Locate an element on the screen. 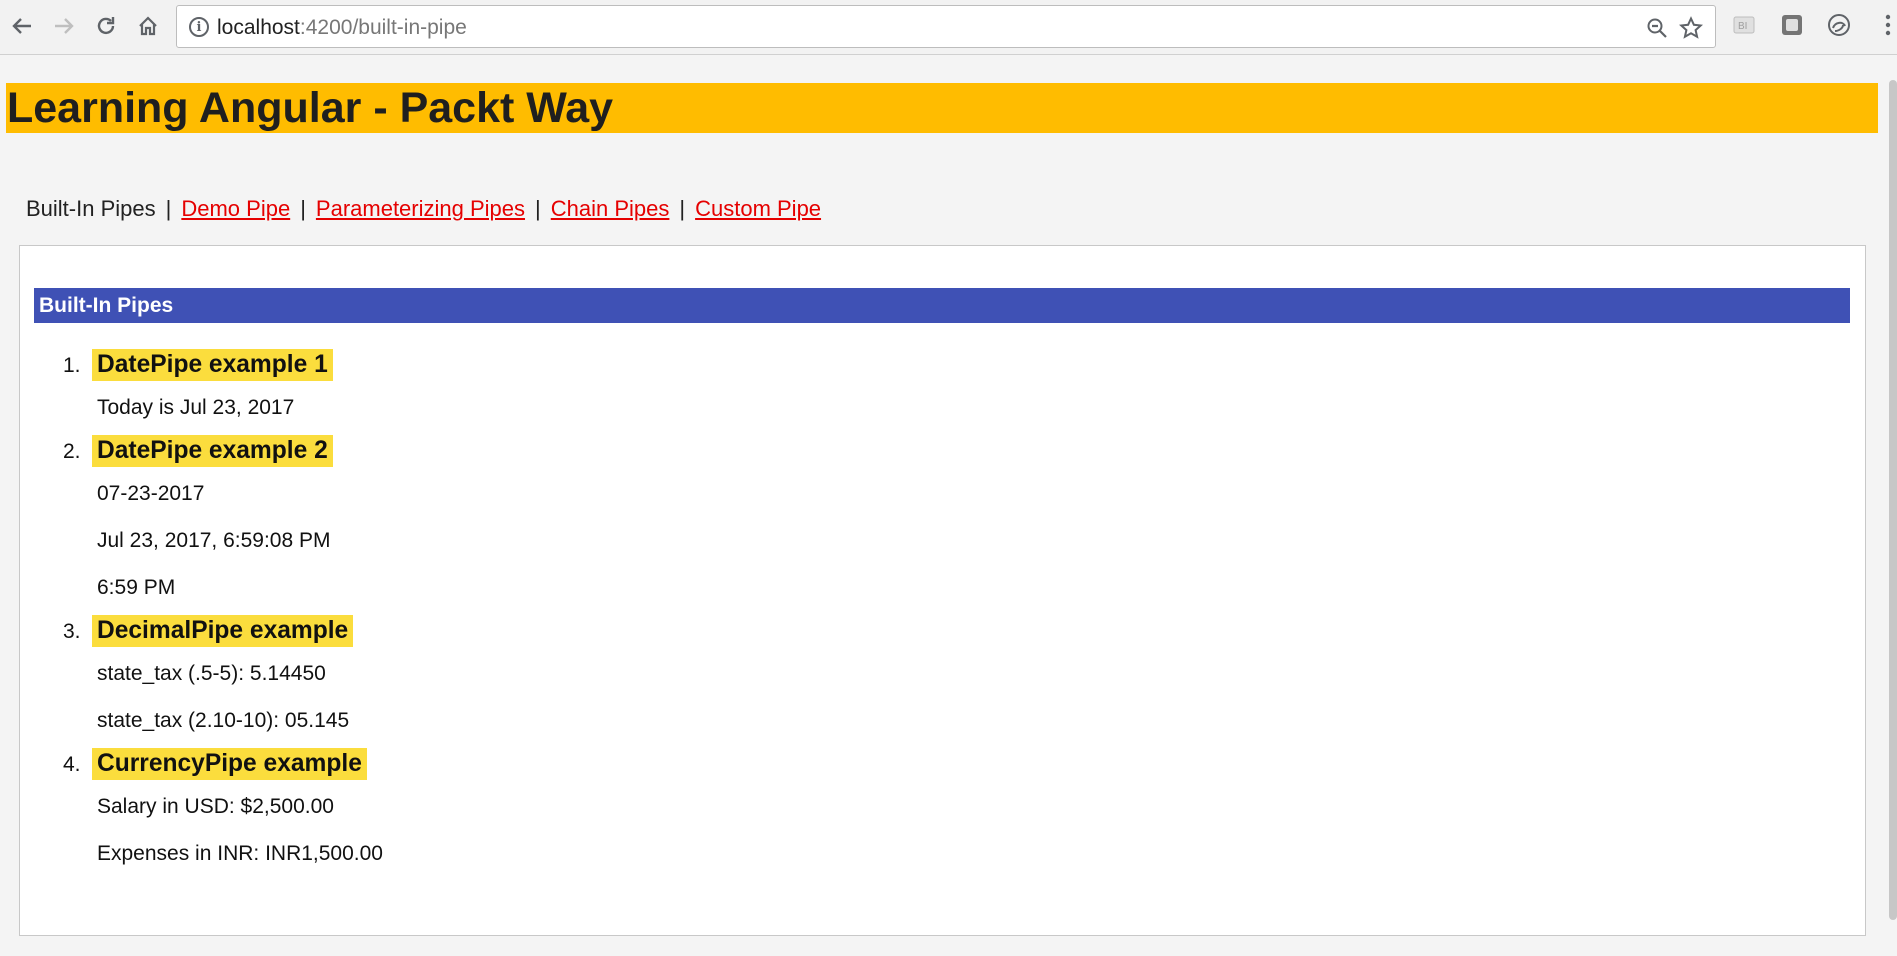  home-icon is located at coordinates (148, 26).